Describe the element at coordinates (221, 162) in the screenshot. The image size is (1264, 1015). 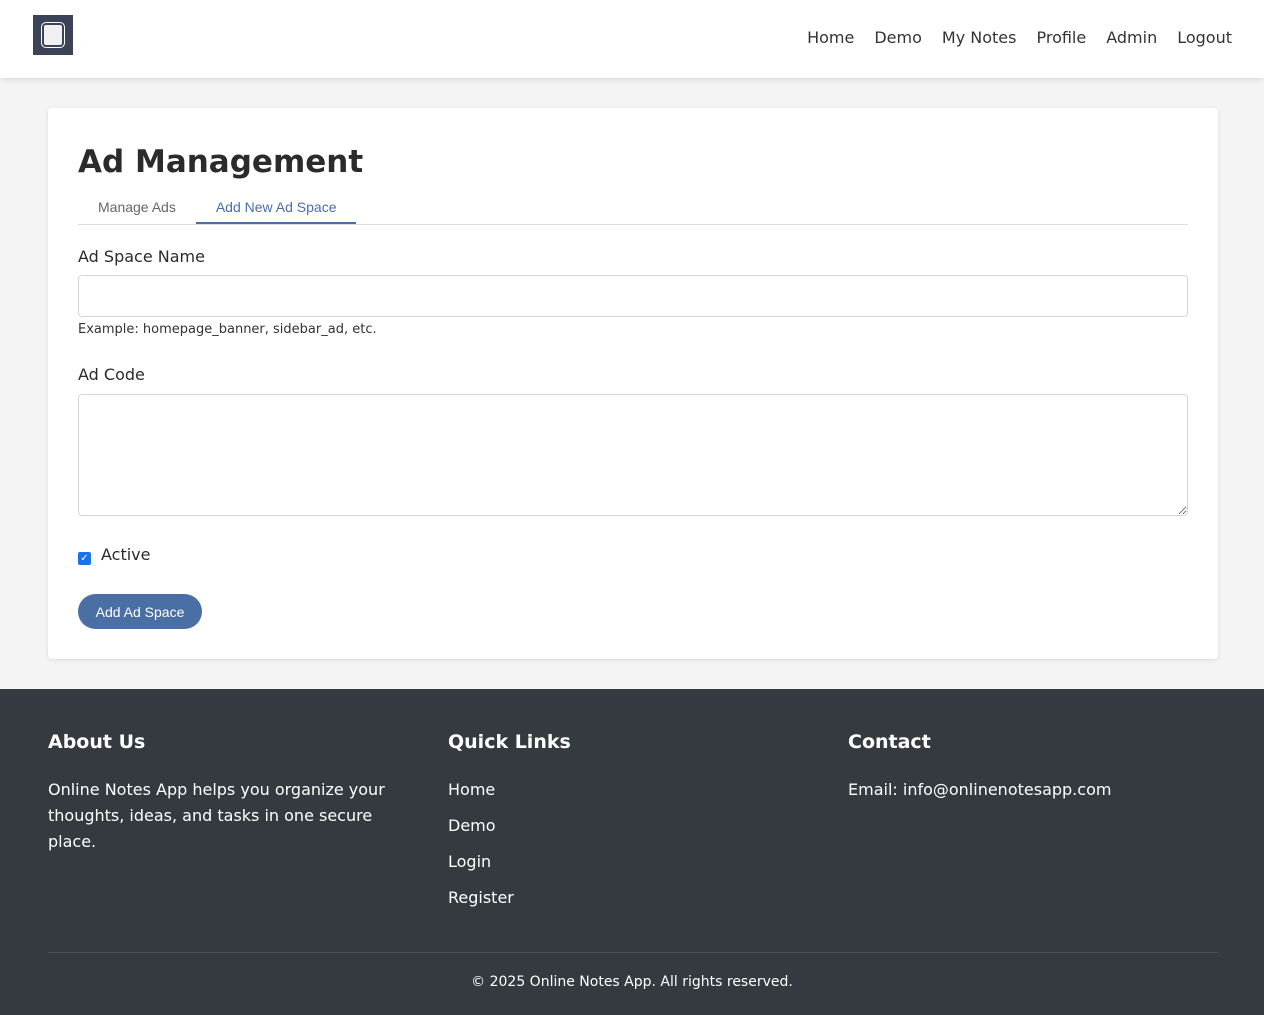
I see `page-title: Ad Management` at that location.